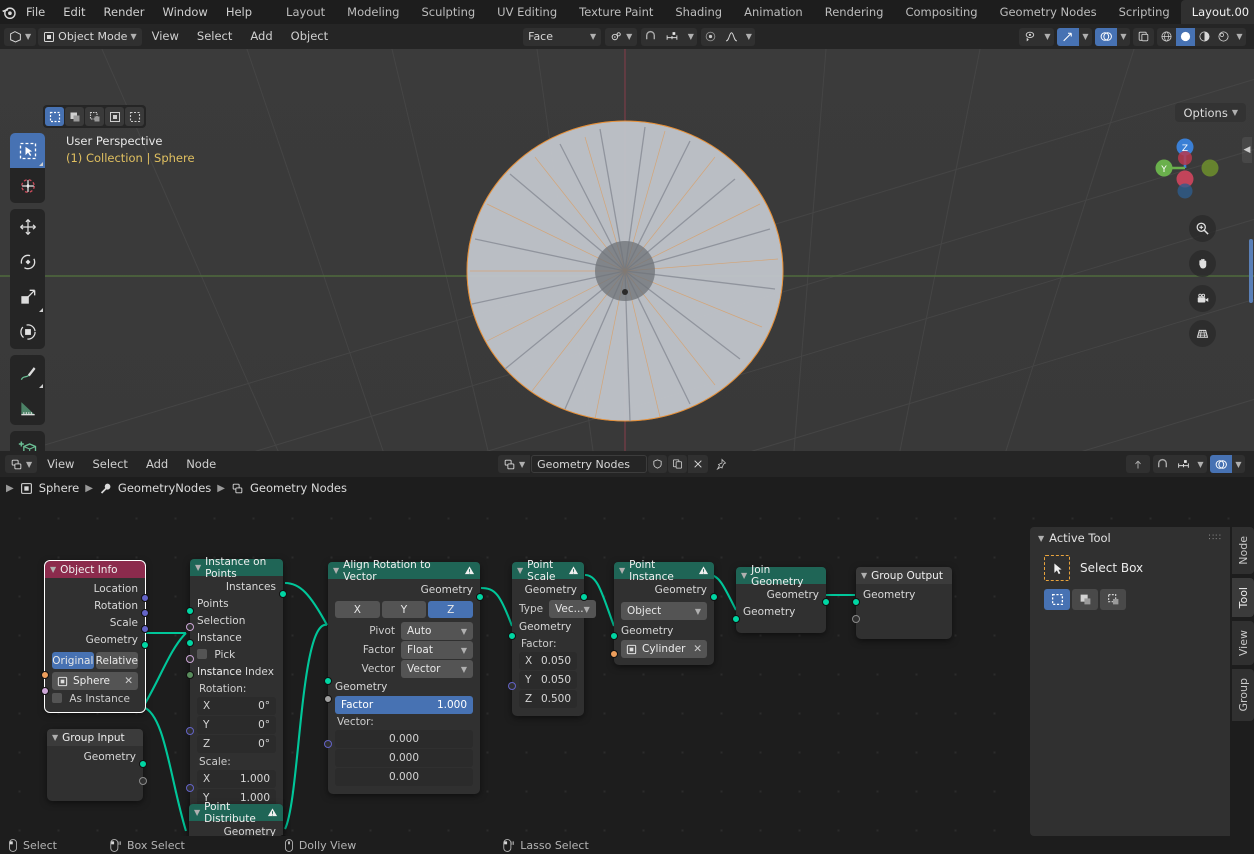  I want to click on socket-rotation-in, so click(190, 731).